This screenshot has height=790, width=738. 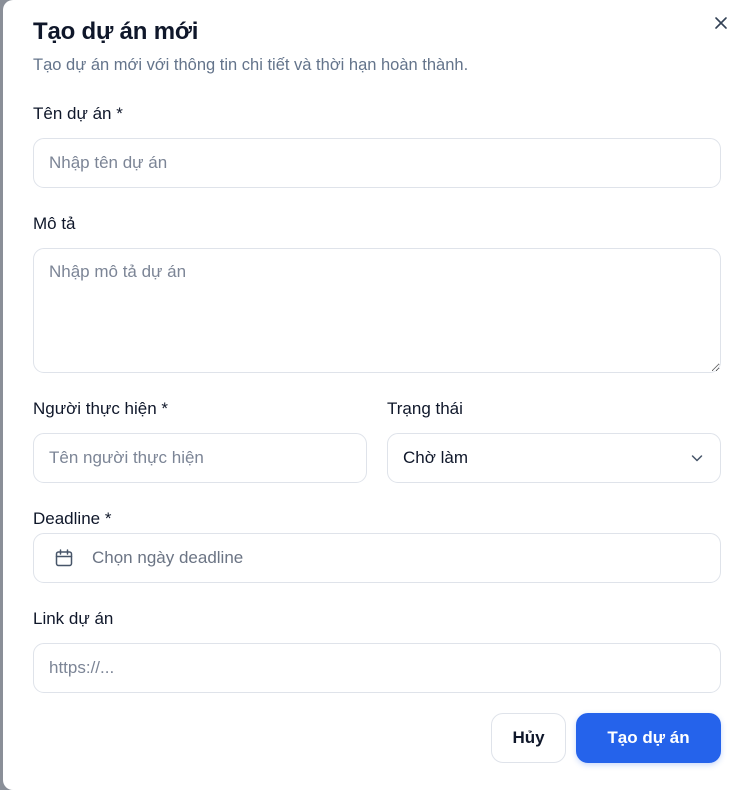 I want to click on close-icon, so click(x=721, y=23).